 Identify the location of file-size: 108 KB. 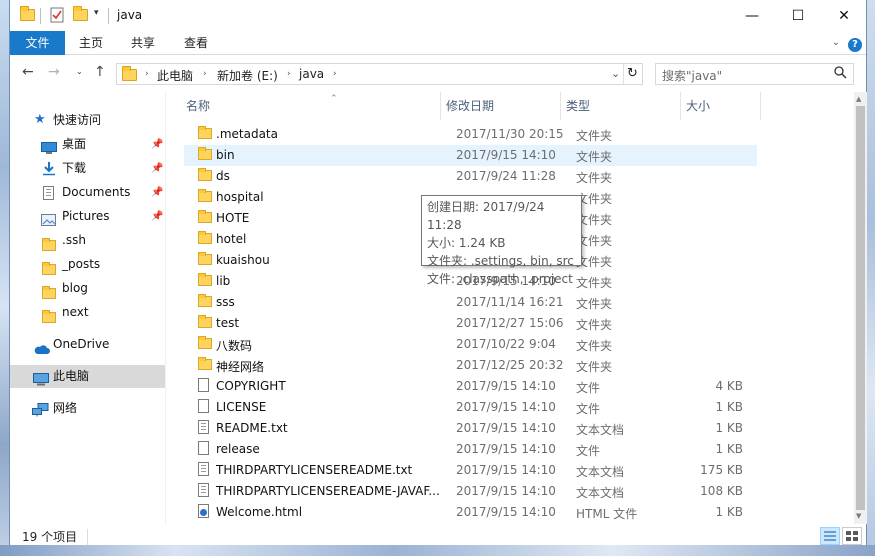
(721, 491).